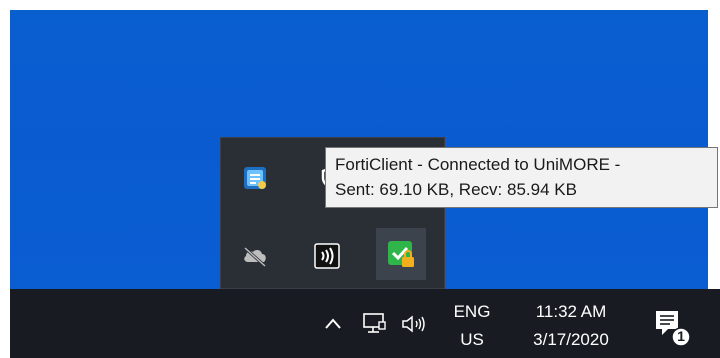 The height and width of the screenshot is (358, 720). I want to click on audio-icon-graphic, so click(327, 256).